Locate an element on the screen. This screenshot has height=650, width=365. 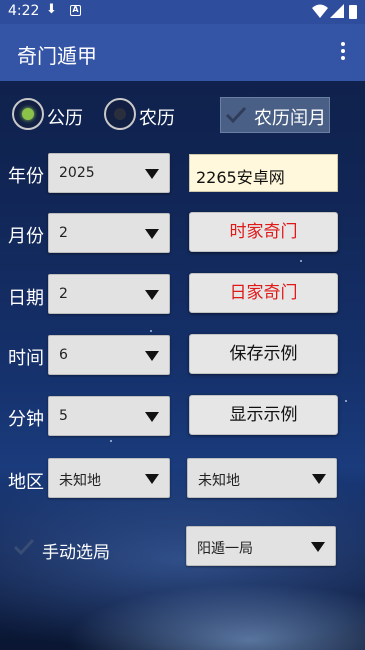
lunar-calendar-label: 农历 is located at coordinates (157, 118).